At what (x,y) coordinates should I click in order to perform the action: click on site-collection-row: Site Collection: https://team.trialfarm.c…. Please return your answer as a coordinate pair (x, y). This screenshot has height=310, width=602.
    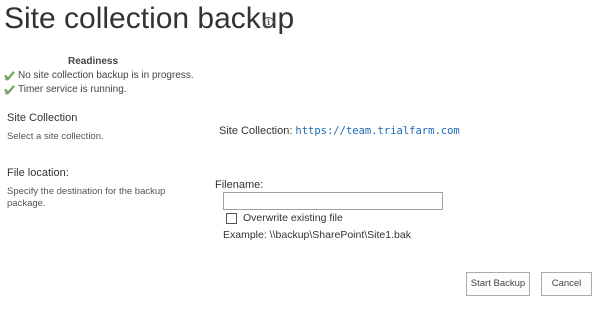
    Looking at the image, I should click on (339, 131).